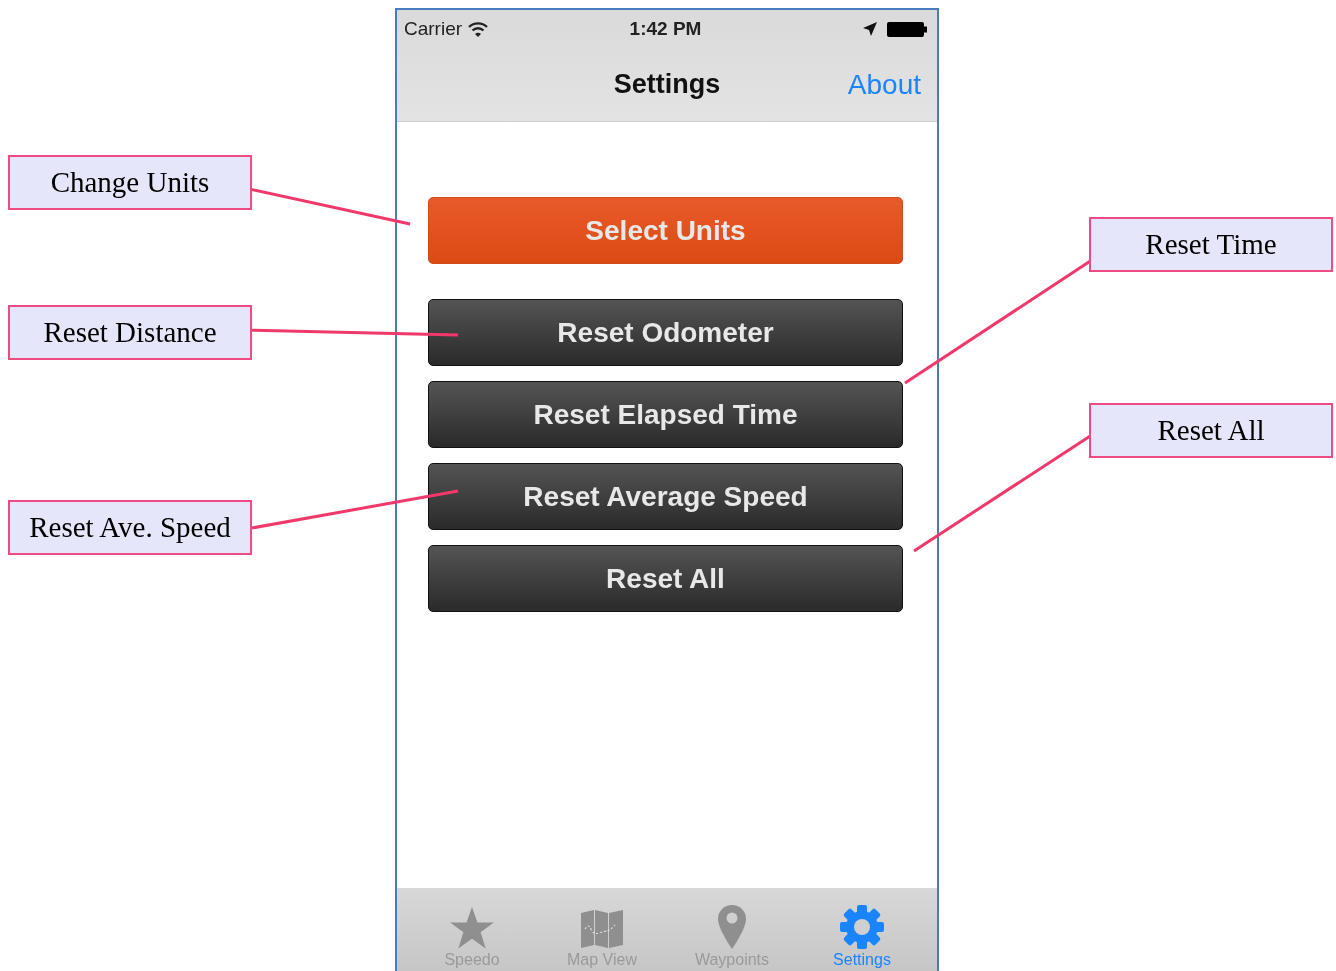 Image resolution: width=1336 pixels, height=971 pixels. What do you see at coordinates (907, 29) in the screenshot?
I see `battery-icon` at bounding box center [907, 29].